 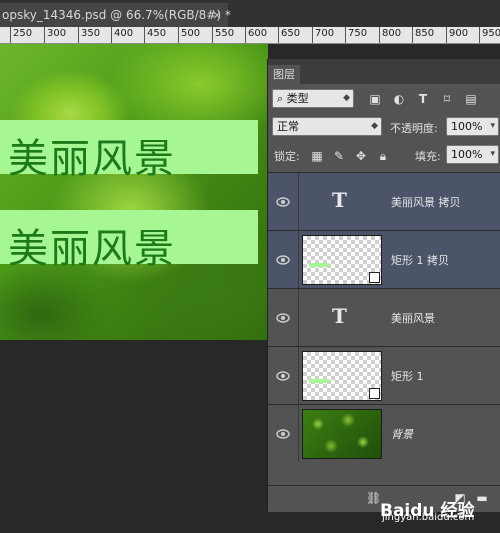 I want to click on ruler-label: 700, so click(x=325, y=33).